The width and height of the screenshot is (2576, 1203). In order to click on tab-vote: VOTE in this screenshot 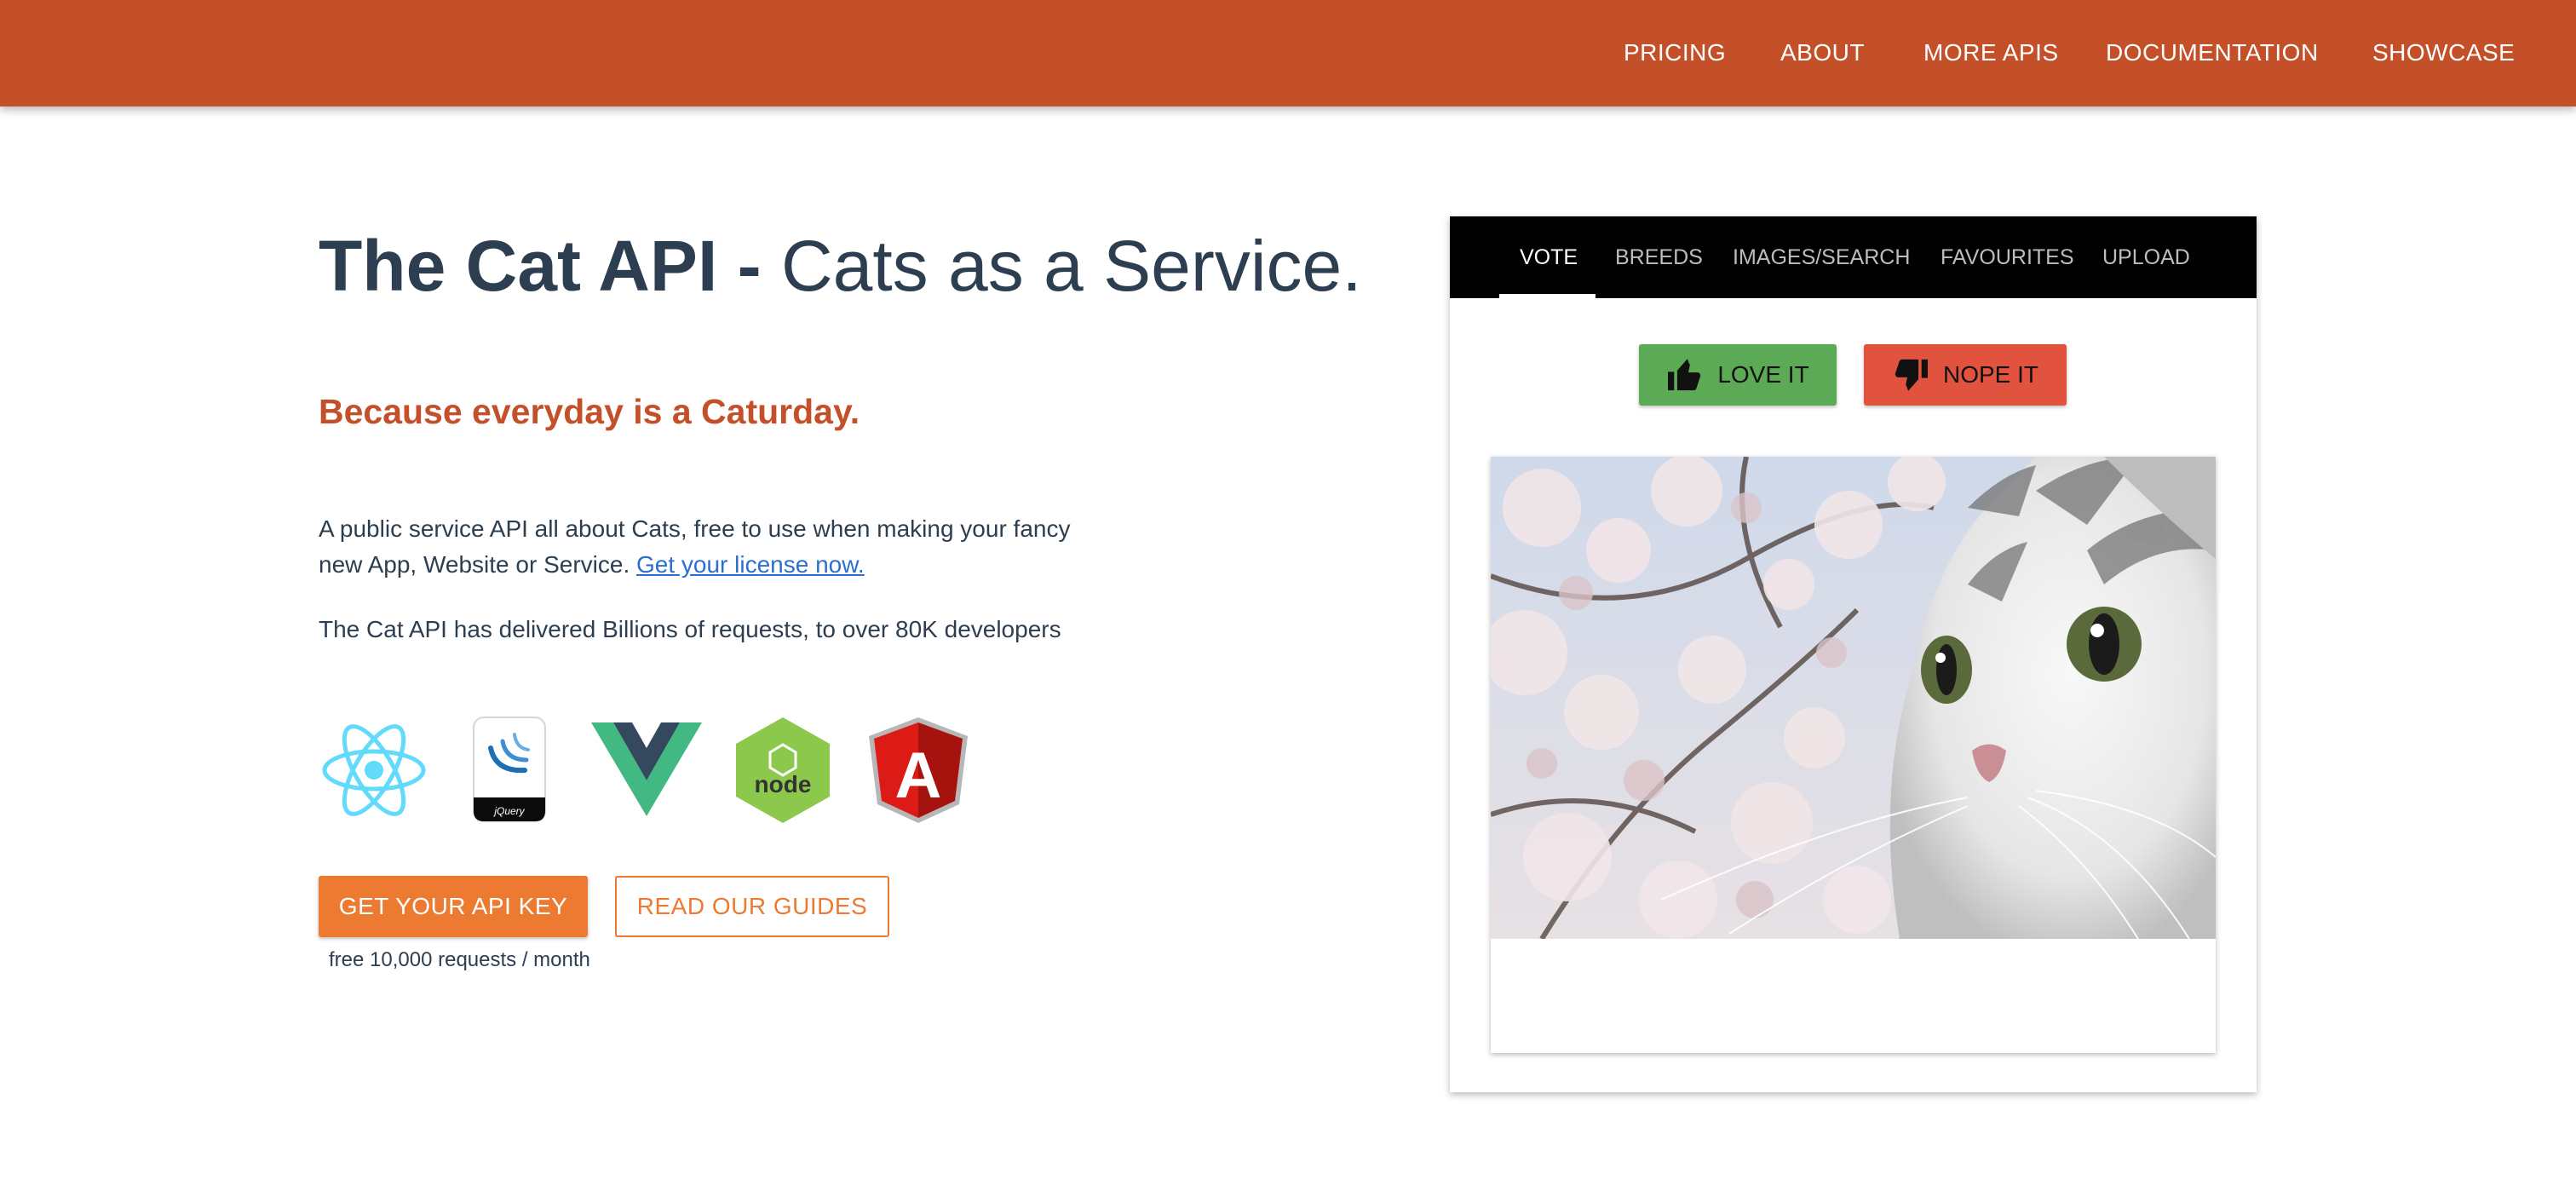, I will do `click(1549, 257)`.